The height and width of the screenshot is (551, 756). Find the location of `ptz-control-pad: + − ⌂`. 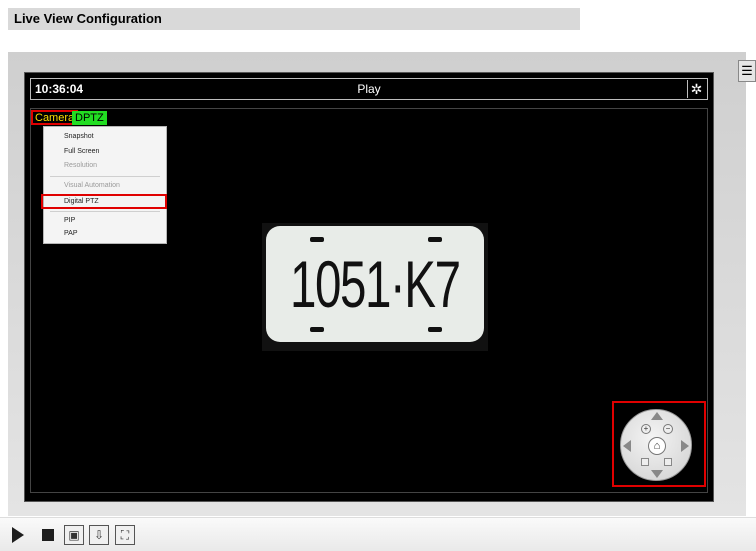

ptz-control-pad: + − ⌂ is located at coordinates (656, 445).